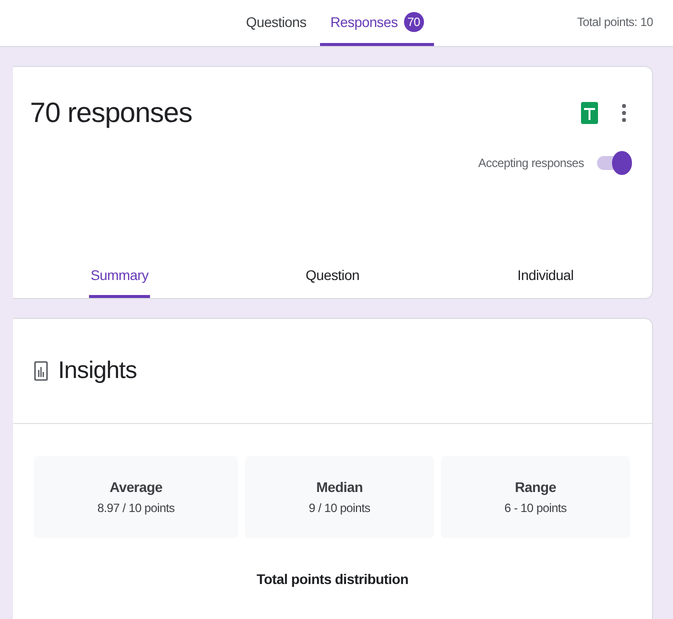 This screenshot has height=619, width=673. Describe the element at coordinates (119, 276) in the screenshot. I see `view-tab: Summary` at that location.